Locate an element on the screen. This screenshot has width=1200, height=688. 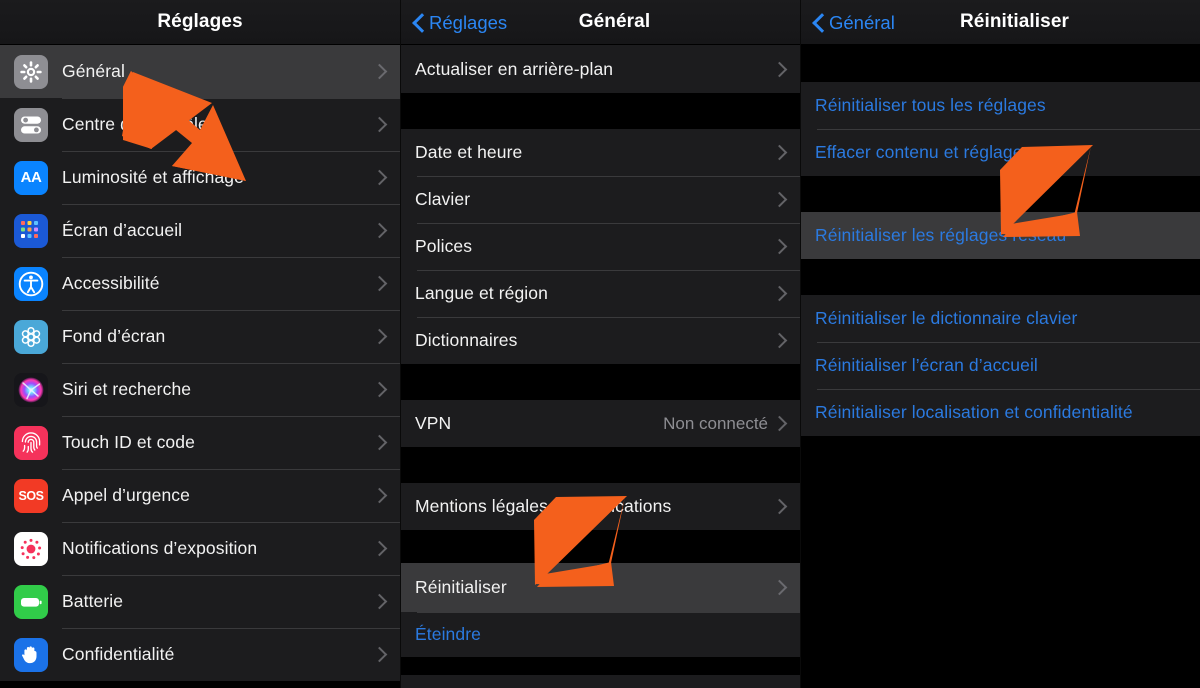
display-brightness-icon: AA is located at coordinates (31, 177).